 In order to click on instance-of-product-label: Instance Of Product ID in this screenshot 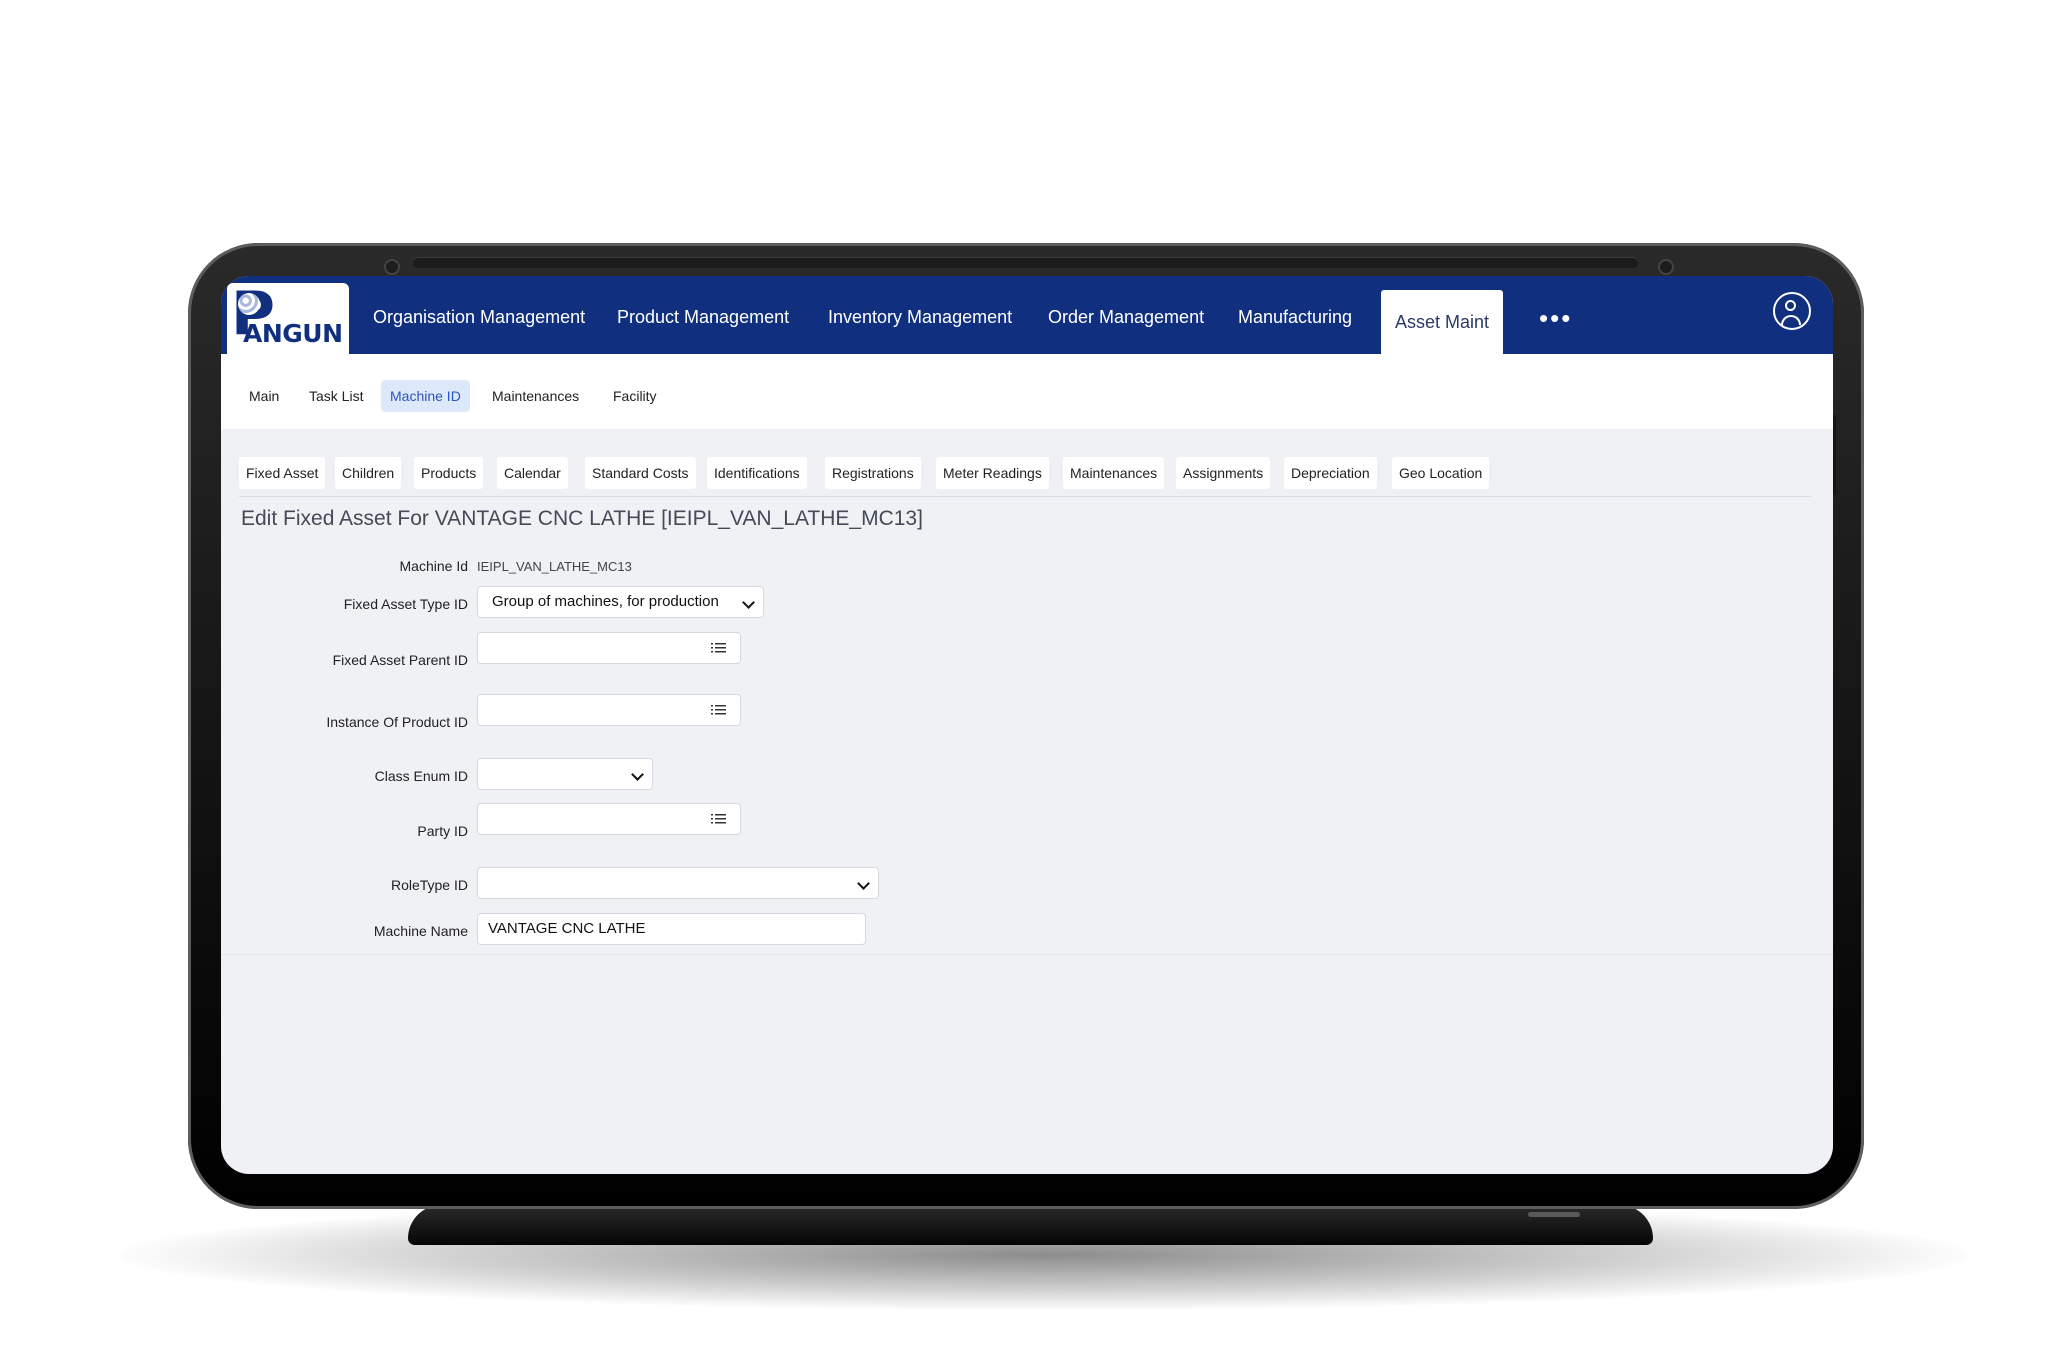, I will do `click(397, 722)`.